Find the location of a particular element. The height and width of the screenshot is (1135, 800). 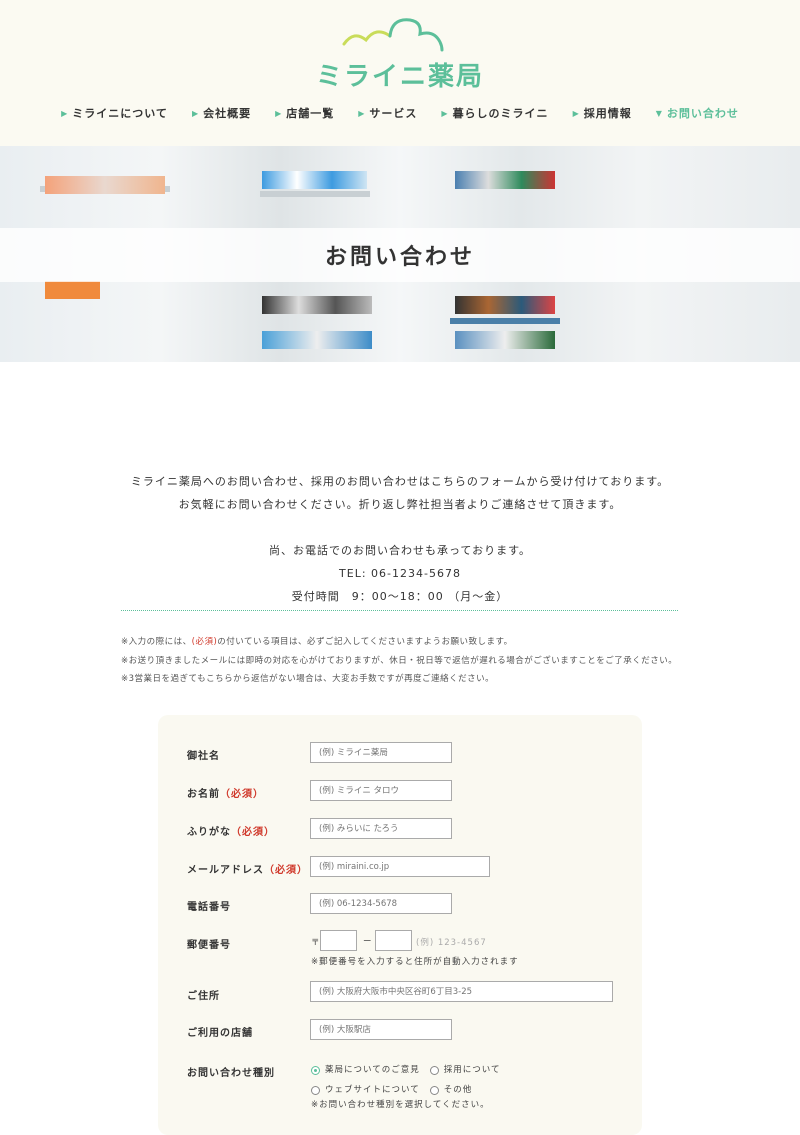

type-radio-option: 薬局についてのご意見 is located at coordinates (365, 1070).